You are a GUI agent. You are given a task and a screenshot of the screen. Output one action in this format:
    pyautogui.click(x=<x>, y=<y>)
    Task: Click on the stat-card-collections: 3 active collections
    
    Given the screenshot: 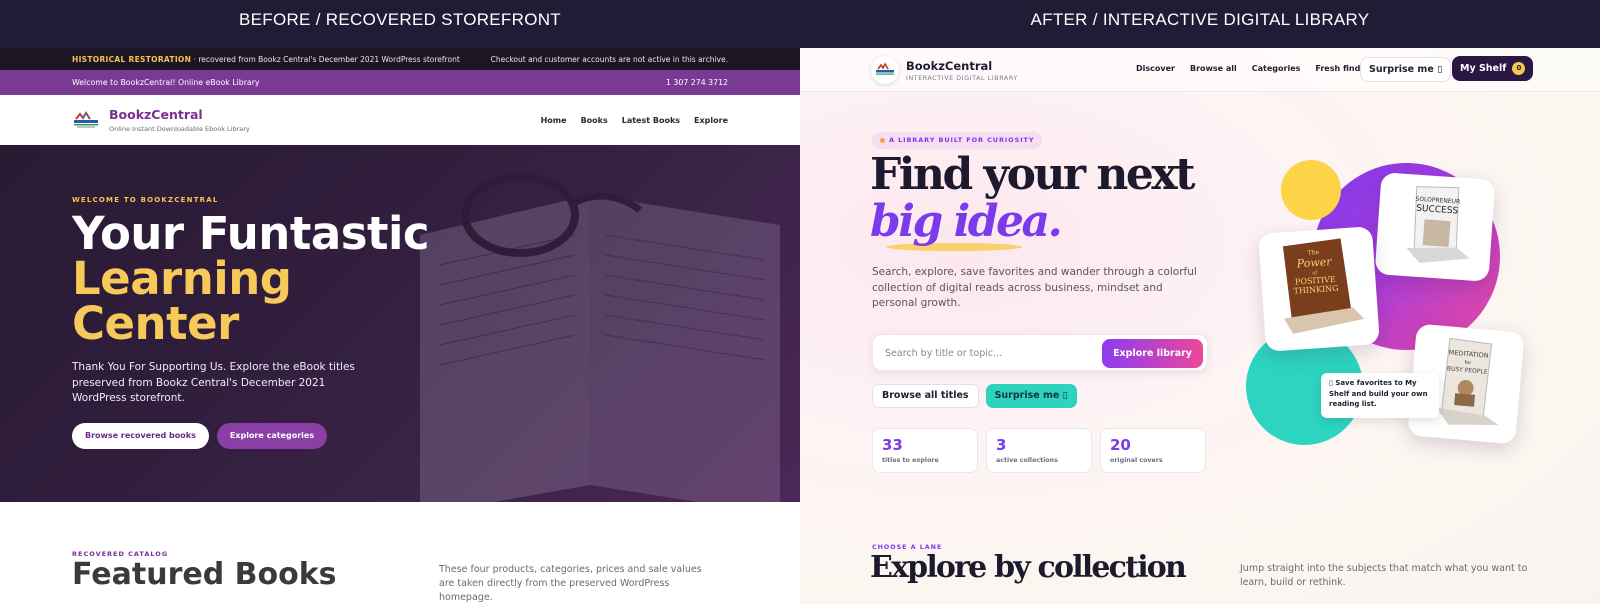 What is the action you would take?
    pyautogui.click(x=1039, y=450)
    